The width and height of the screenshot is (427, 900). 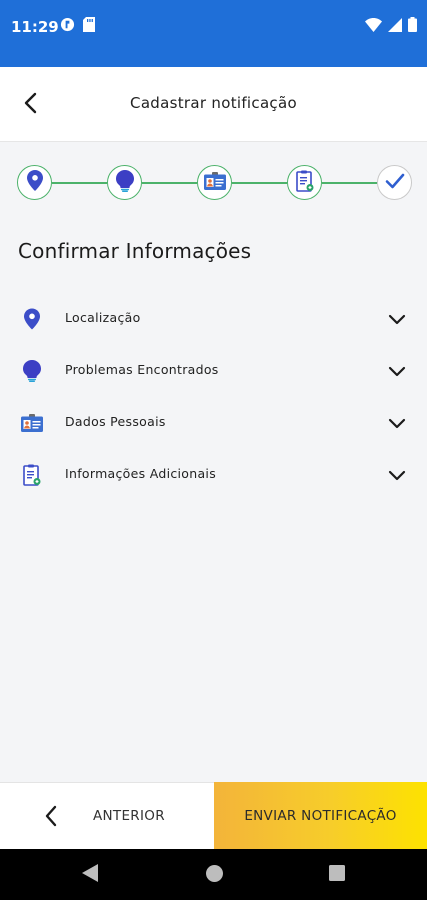 I want to click on app-bar: Cadastrar notificação, so click(x=213, y=104).